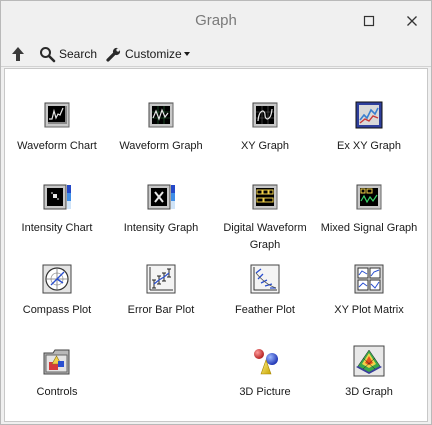 This screenshot has height=425, width=432. Describe the element at coordinates (369, 139) in the screenshot. I see `palette-item-ex-xy-graph: Ex XY Graph` at that location.